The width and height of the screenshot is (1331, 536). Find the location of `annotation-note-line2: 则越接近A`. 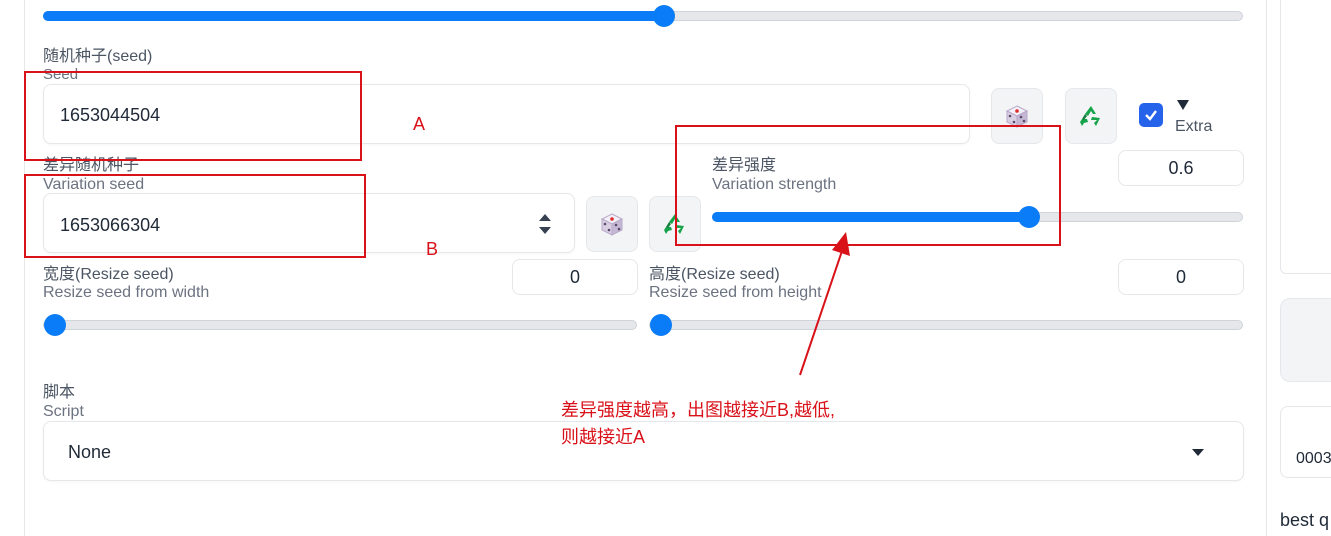

annotation-note-line2: 则越接近A is located at coordinates (603, 437).